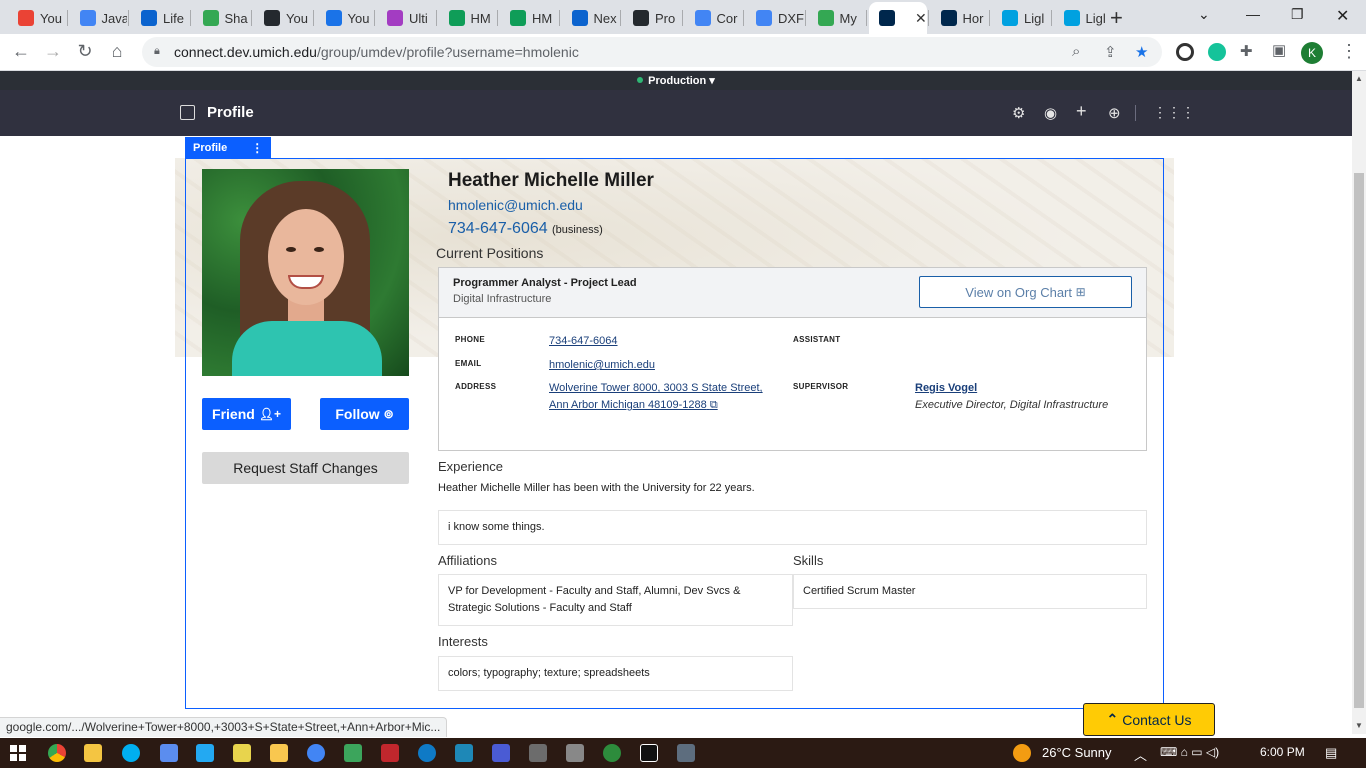 The width and height of the screenshot is (1366, 768). I want to click on browser-tab: Ulti, so click(406, 18).